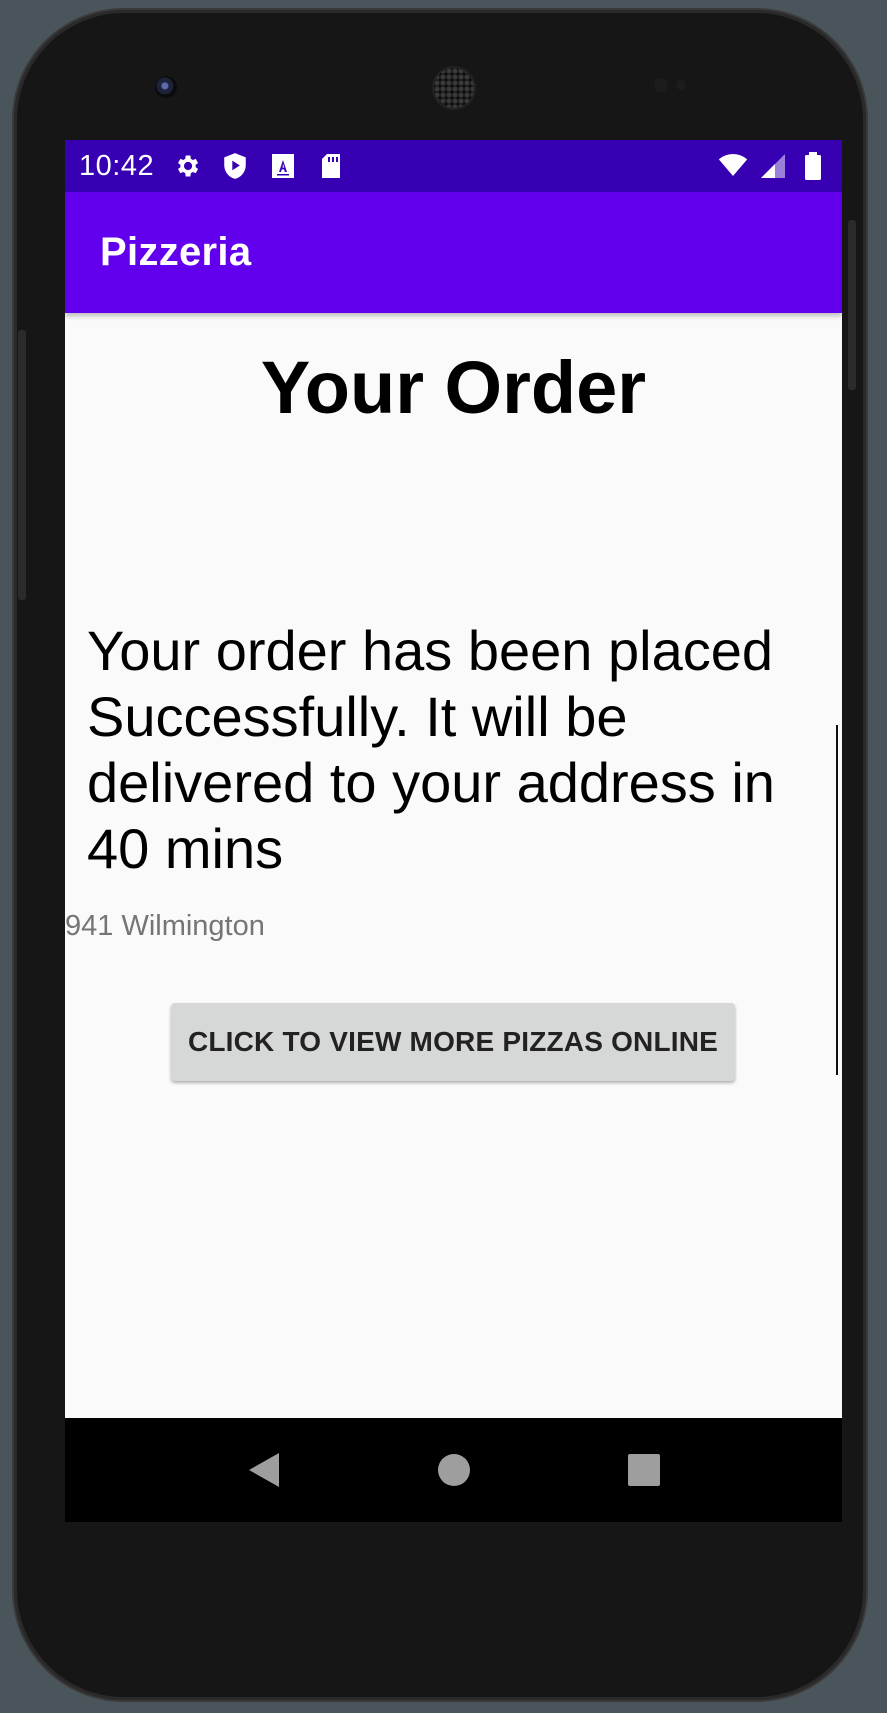 This screenshot has height=1713, width=887. What do you see at coordinates (259, 166) in the screenshot?
I see `status-icons-left` at bounding box center [259, 166].